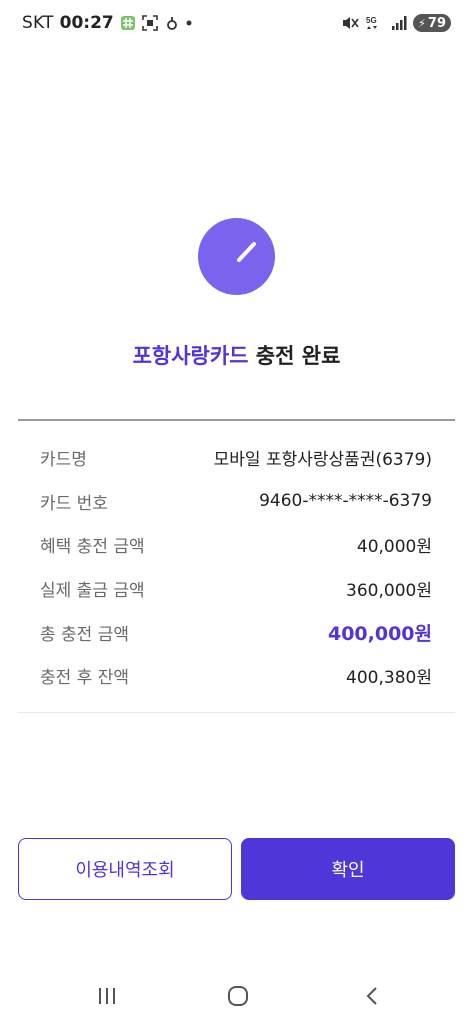 The image size is (473, 1024). What do you see at coordinates (422, 23) in the screenshot?
I see `charging-icon: ⚡` at bounding box center [422, 23].